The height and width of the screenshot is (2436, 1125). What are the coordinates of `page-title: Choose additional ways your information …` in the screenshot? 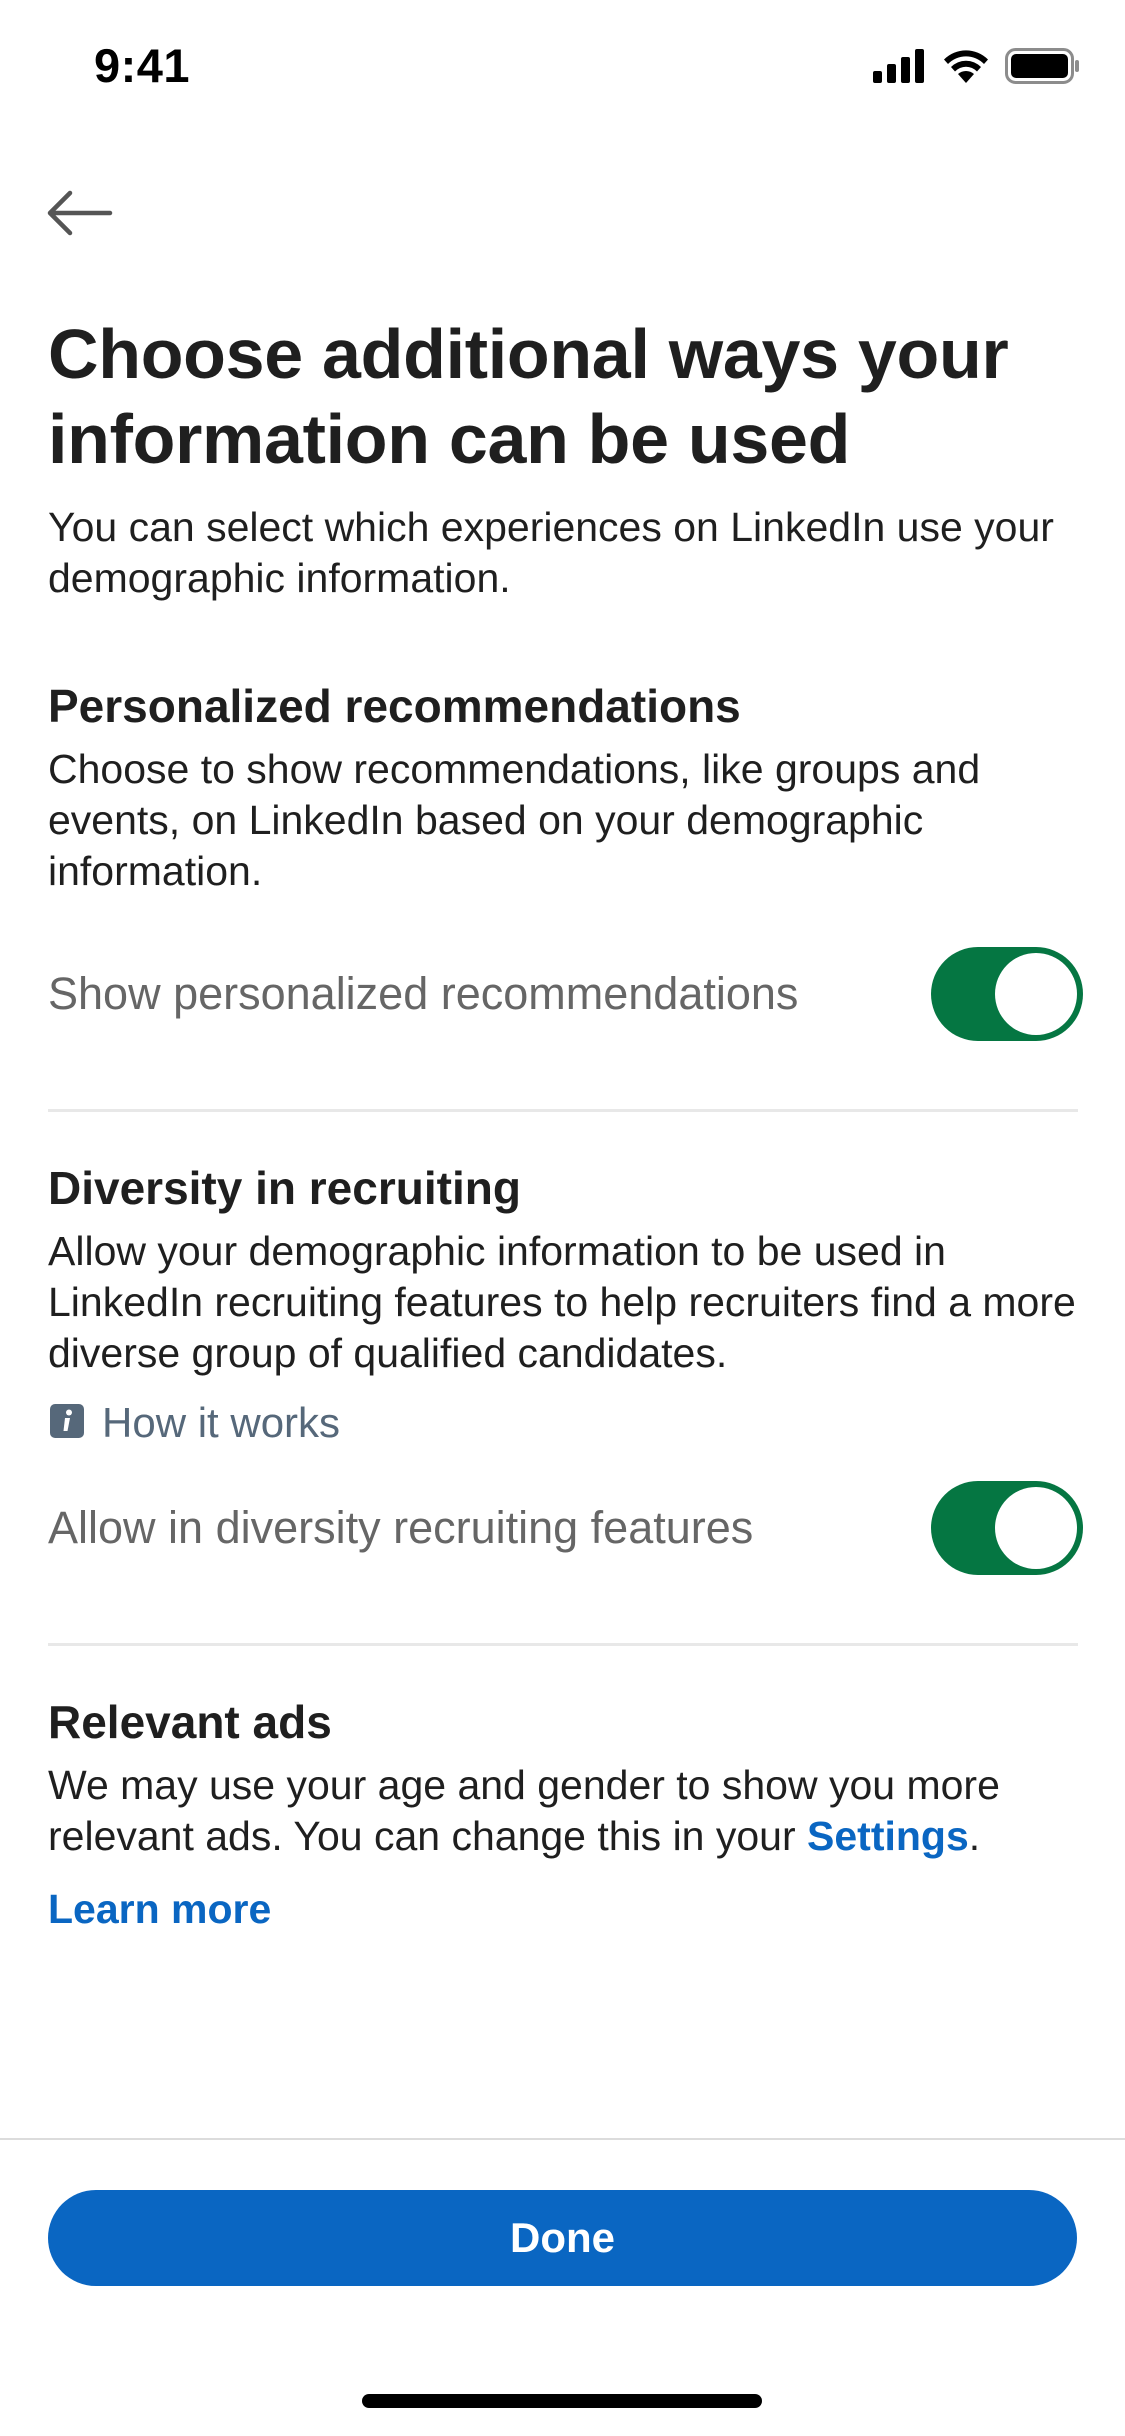 It's located at (528, 396).